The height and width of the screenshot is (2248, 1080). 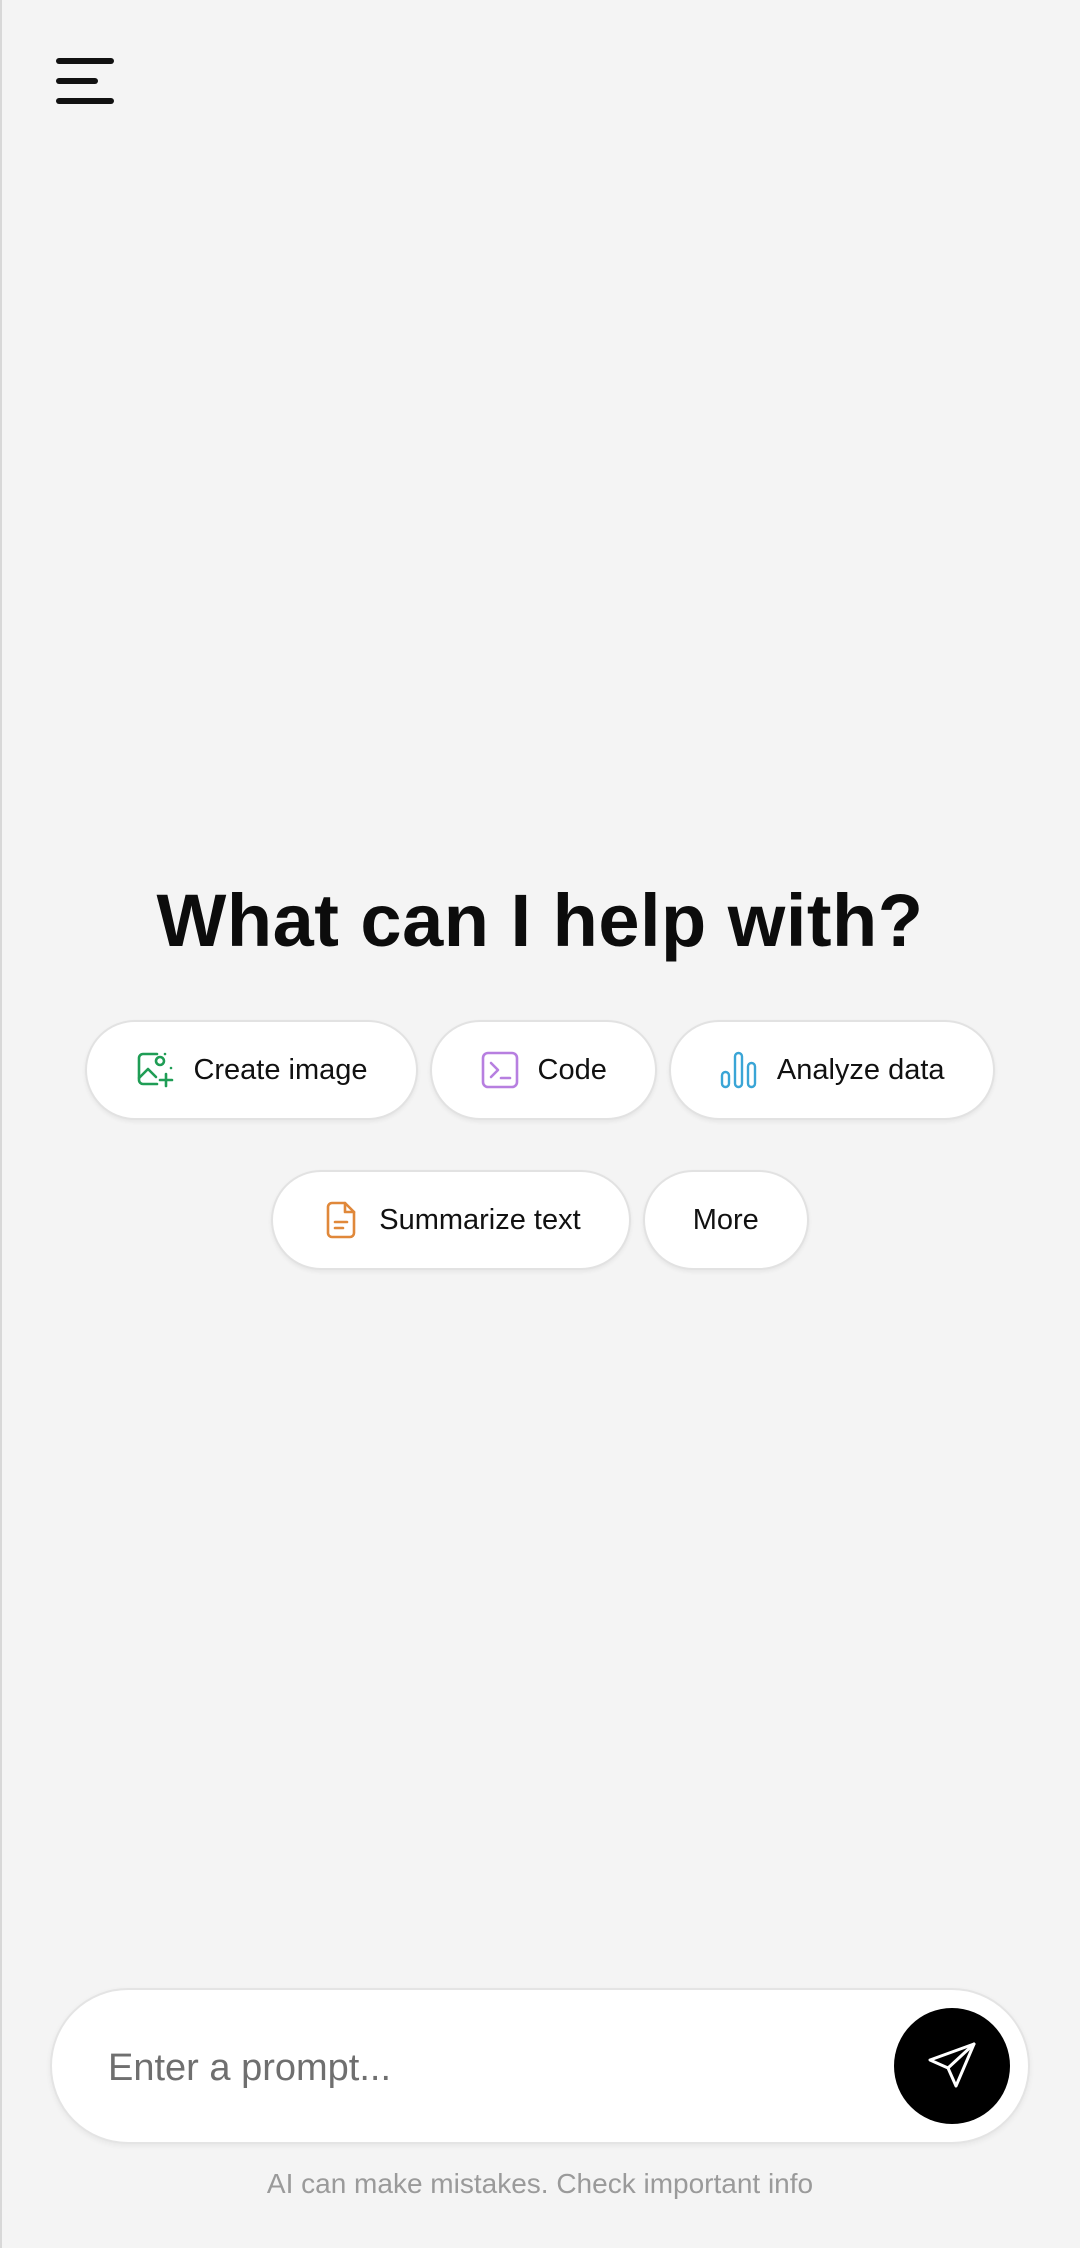 What do you see at coordinates (480, 1219) in the screenshot?
I see `chip-label: Summarize text` at bounding box center [480, 1219].